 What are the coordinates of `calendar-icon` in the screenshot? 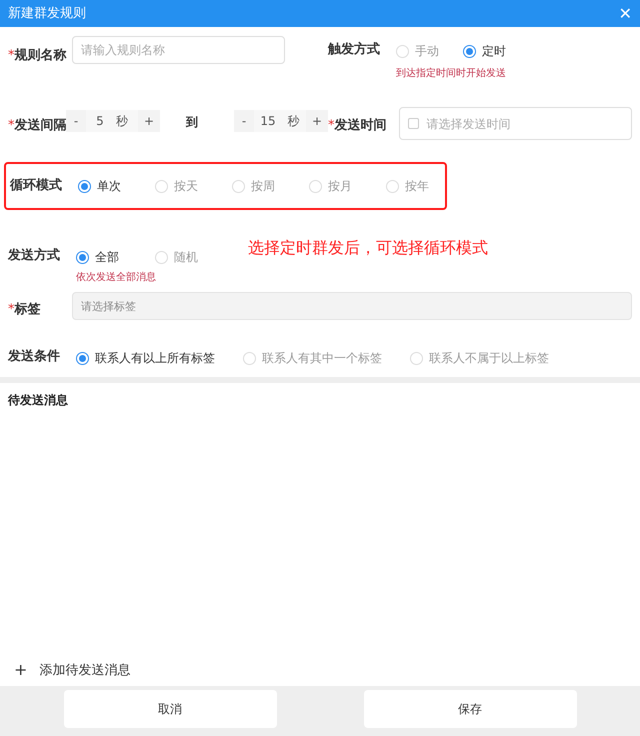 It's located at (413, 123).